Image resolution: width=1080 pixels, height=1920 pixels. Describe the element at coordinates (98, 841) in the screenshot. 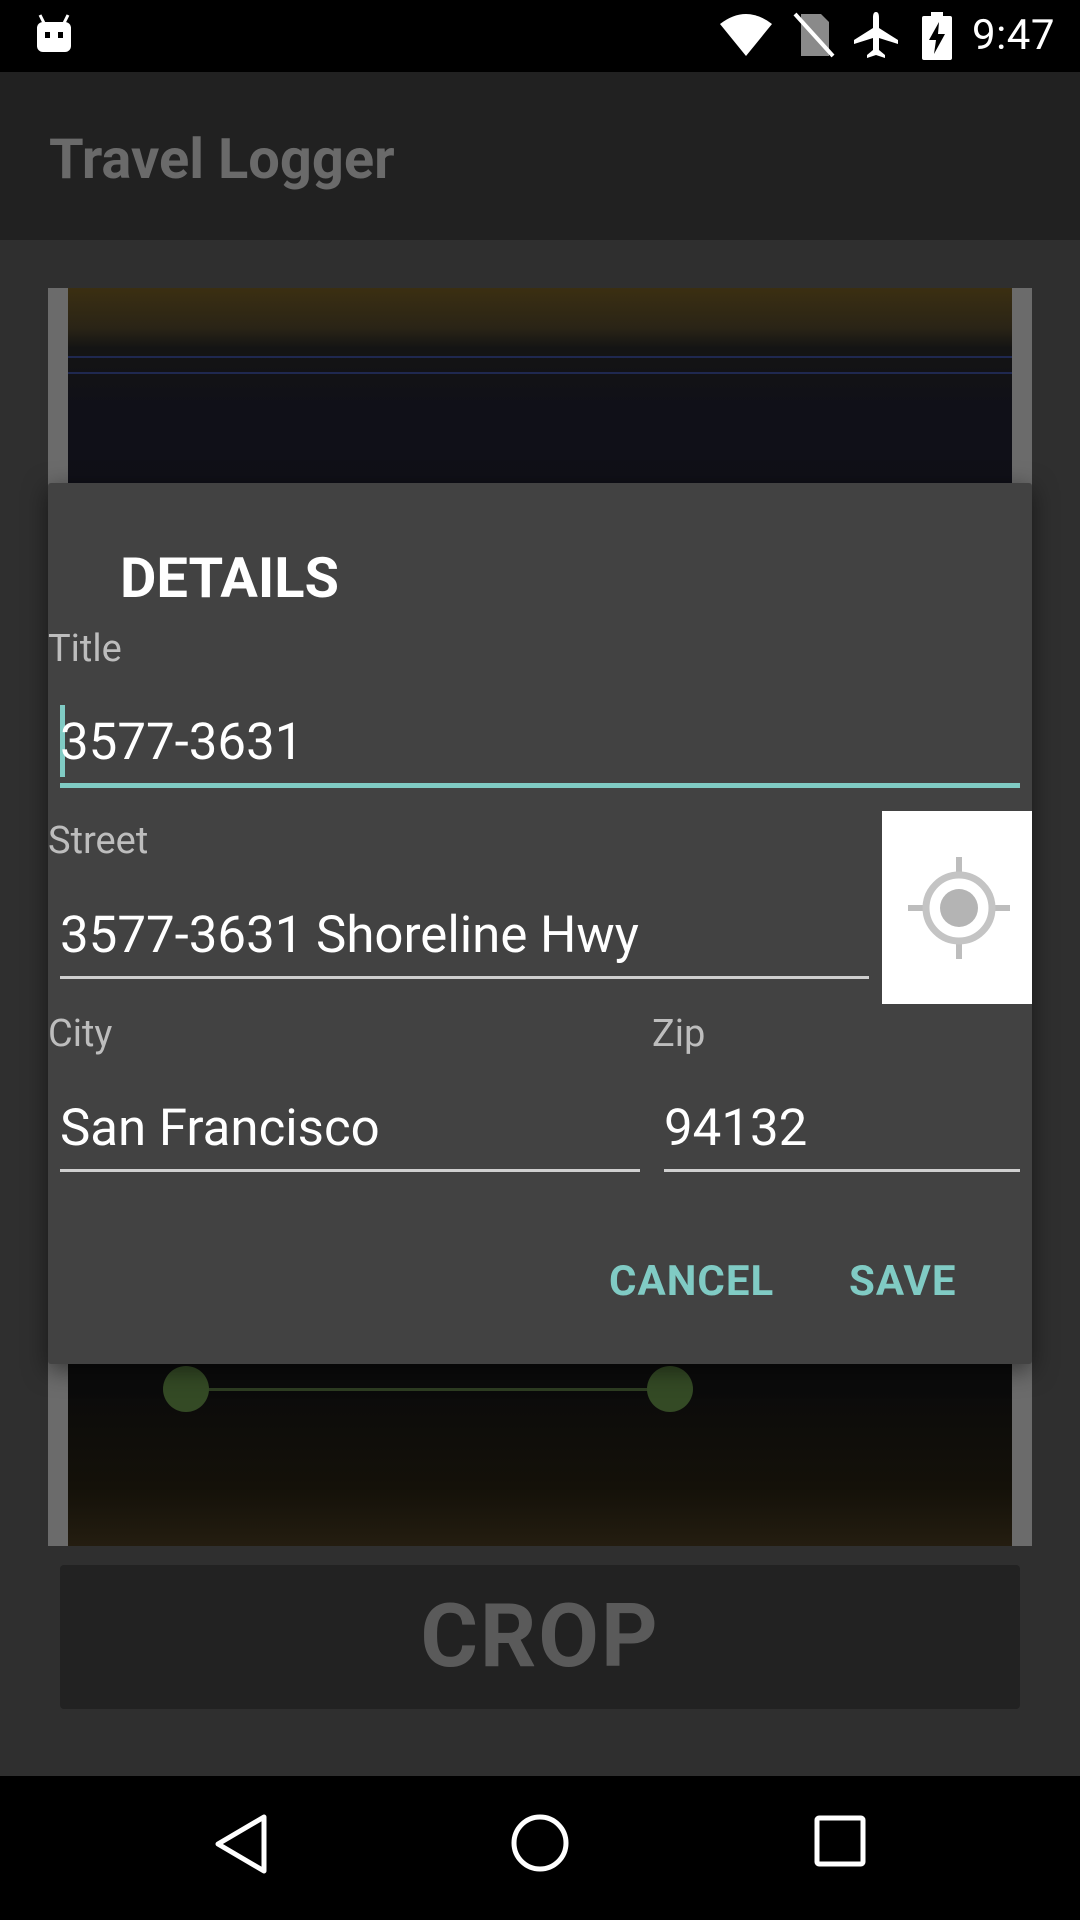

I see `street-label: Street` at that location.